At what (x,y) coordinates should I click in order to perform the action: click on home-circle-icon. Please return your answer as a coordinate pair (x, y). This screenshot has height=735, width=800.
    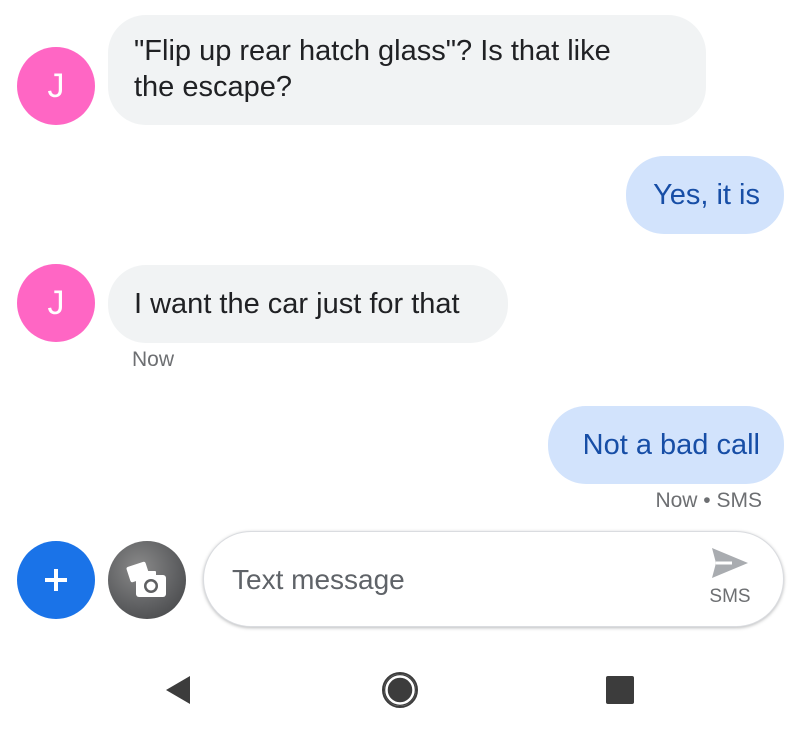
    Looking at the image, I should click on (400, 690).